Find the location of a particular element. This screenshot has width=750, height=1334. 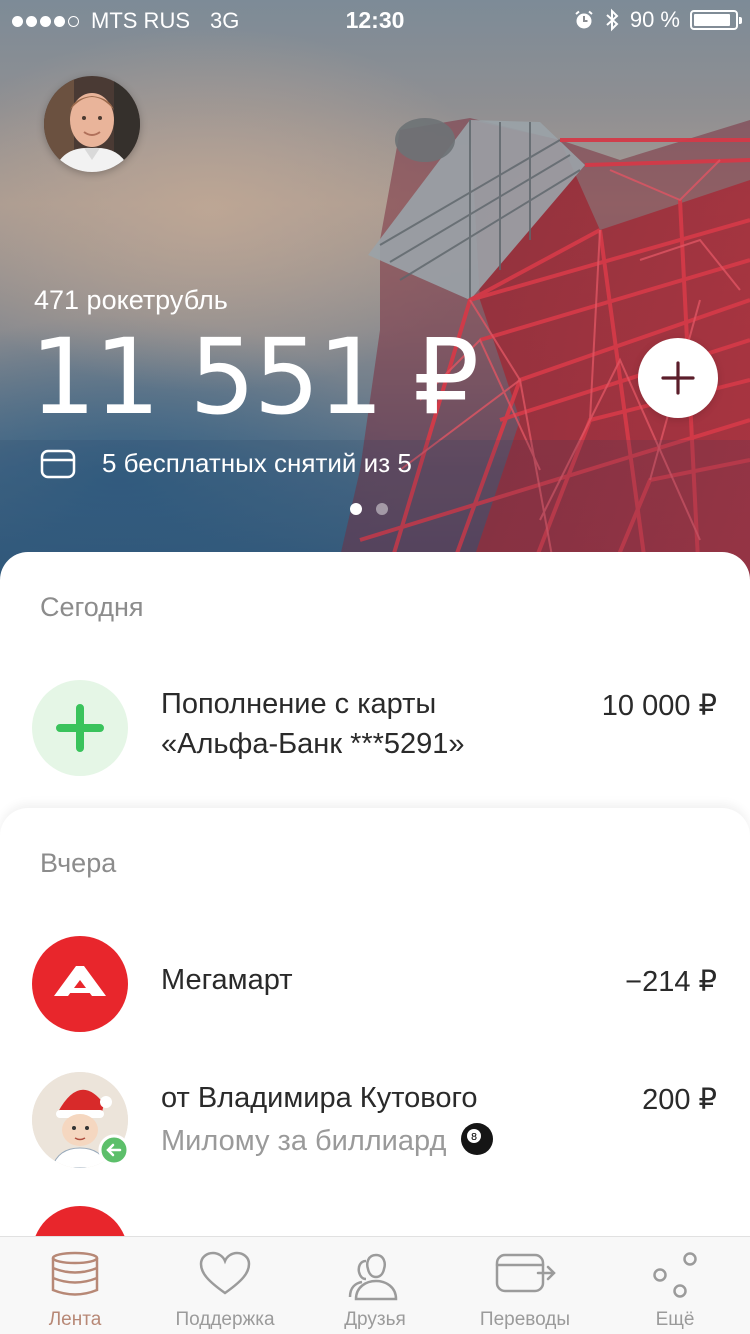

feed-item-comment-text: Милому за биллиард is located at coordinates (304, 1141).